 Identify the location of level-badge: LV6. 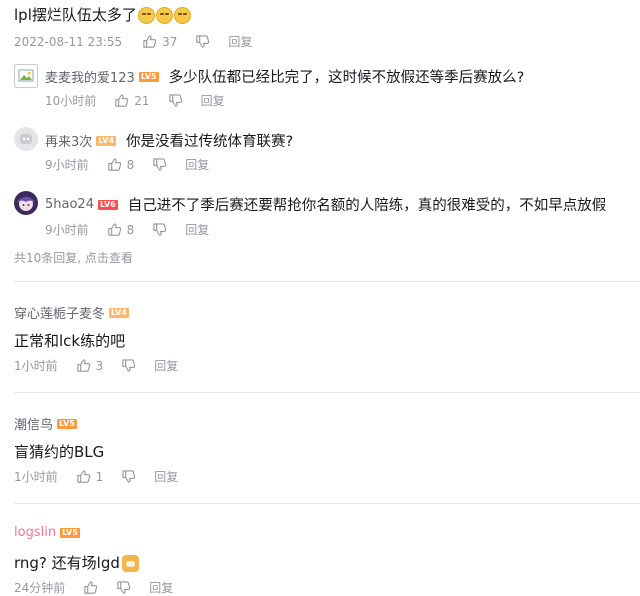
(107, 204).